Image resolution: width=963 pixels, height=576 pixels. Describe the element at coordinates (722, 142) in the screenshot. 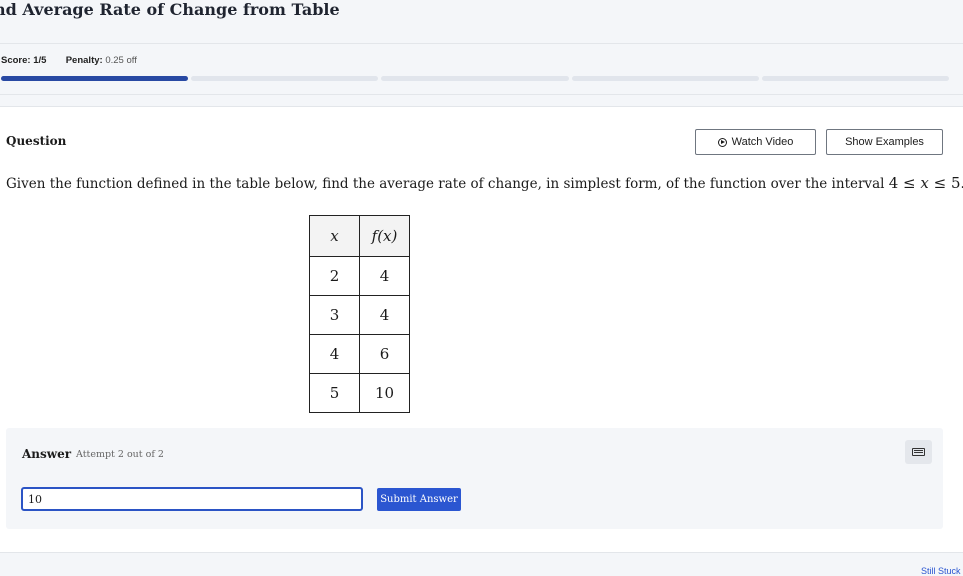

I see `play-circle-icon` at that location.